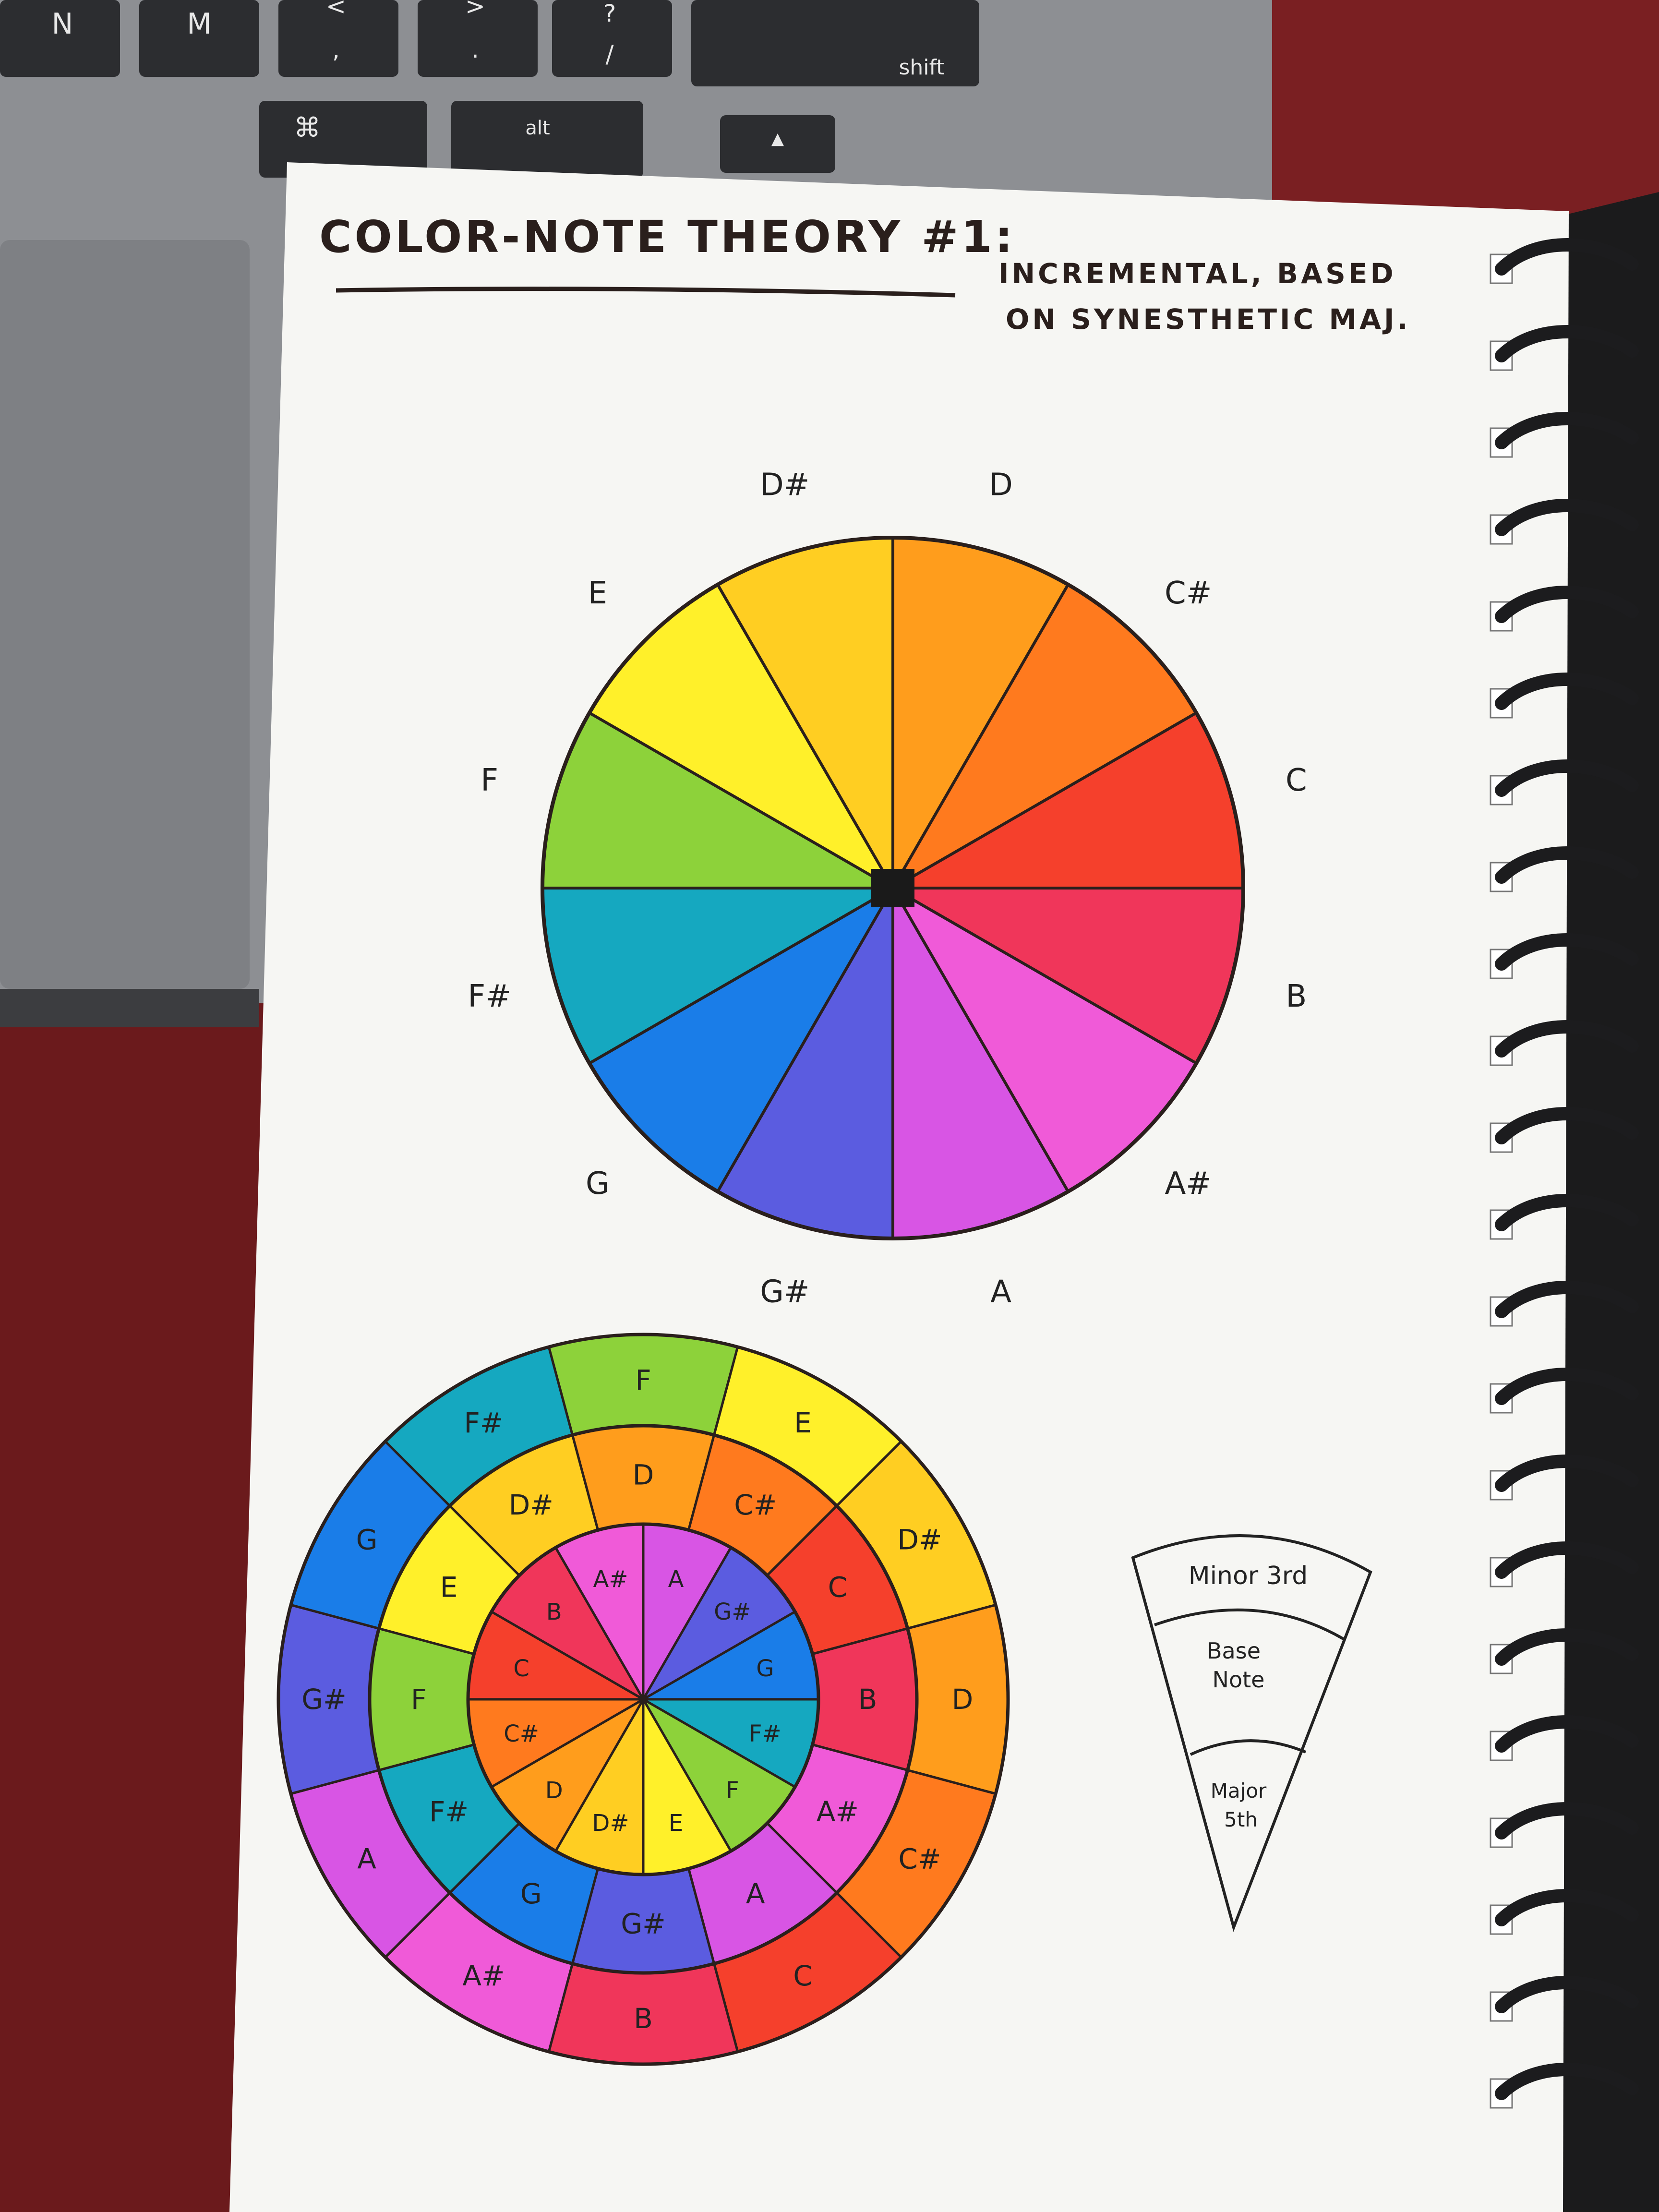 This screenshot has width=1659, height=2212. What do you see at coordinates (676, 1579) in the screenshot?
I see `wheel2-inner-label-a: A` at bounding box center [676, 1579].